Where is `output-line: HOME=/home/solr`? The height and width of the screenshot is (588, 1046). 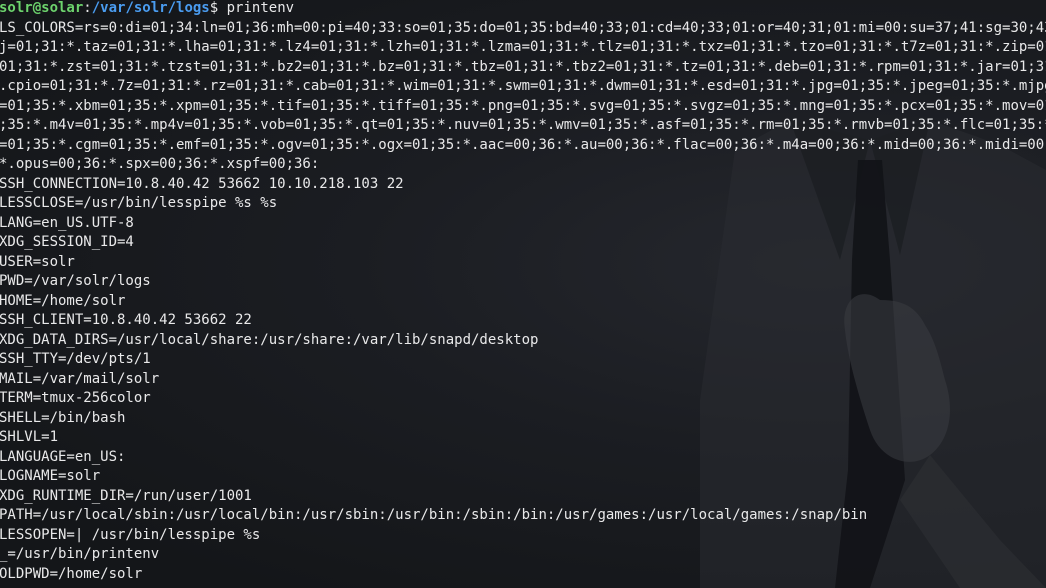 output-line: HOME=/home/solr is located at coordinates (63, 300).